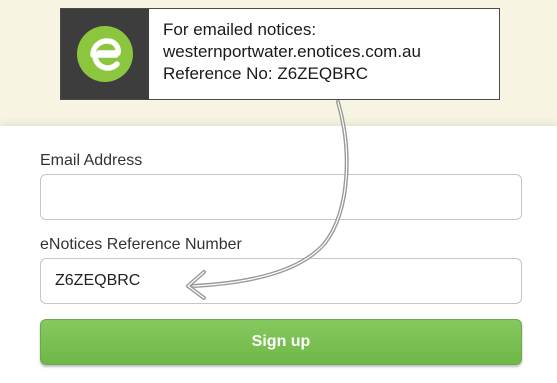  I want to click on enotices-e-logo-icon, so click(105, 54).